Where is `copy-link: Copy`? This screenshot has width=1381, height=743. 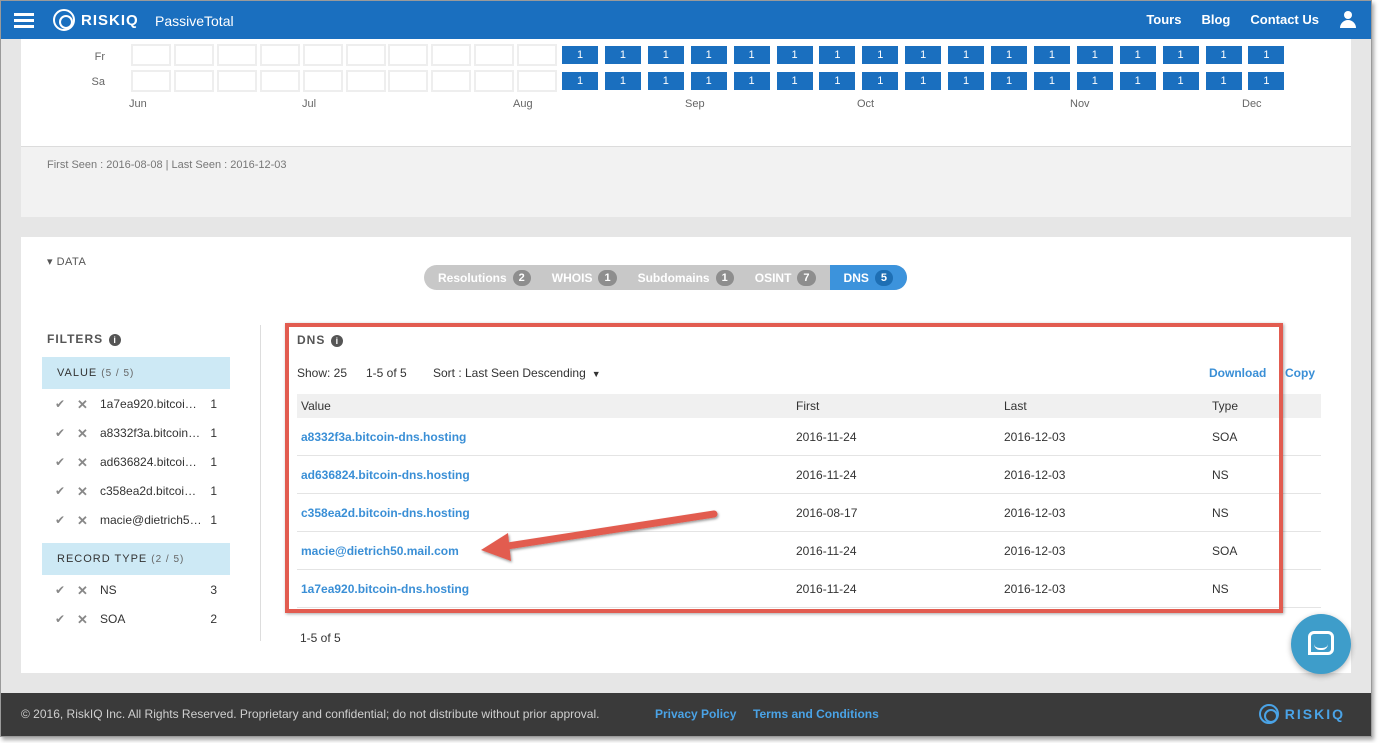
copy-link: Copy is located at coordinates (1300, 373).